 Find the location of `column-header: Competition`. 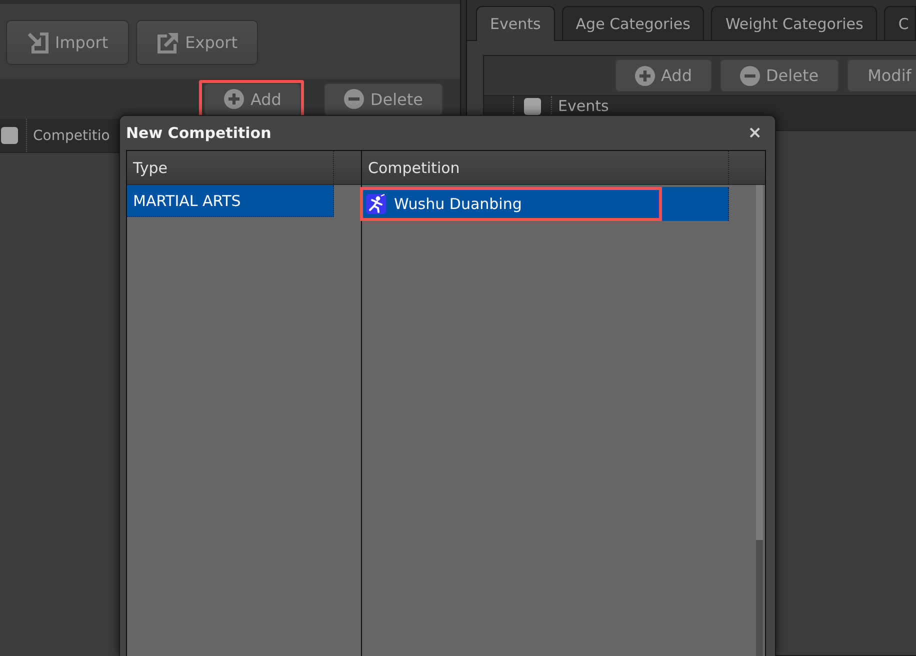

column-header: Competition is located at coordinates (545, 167).